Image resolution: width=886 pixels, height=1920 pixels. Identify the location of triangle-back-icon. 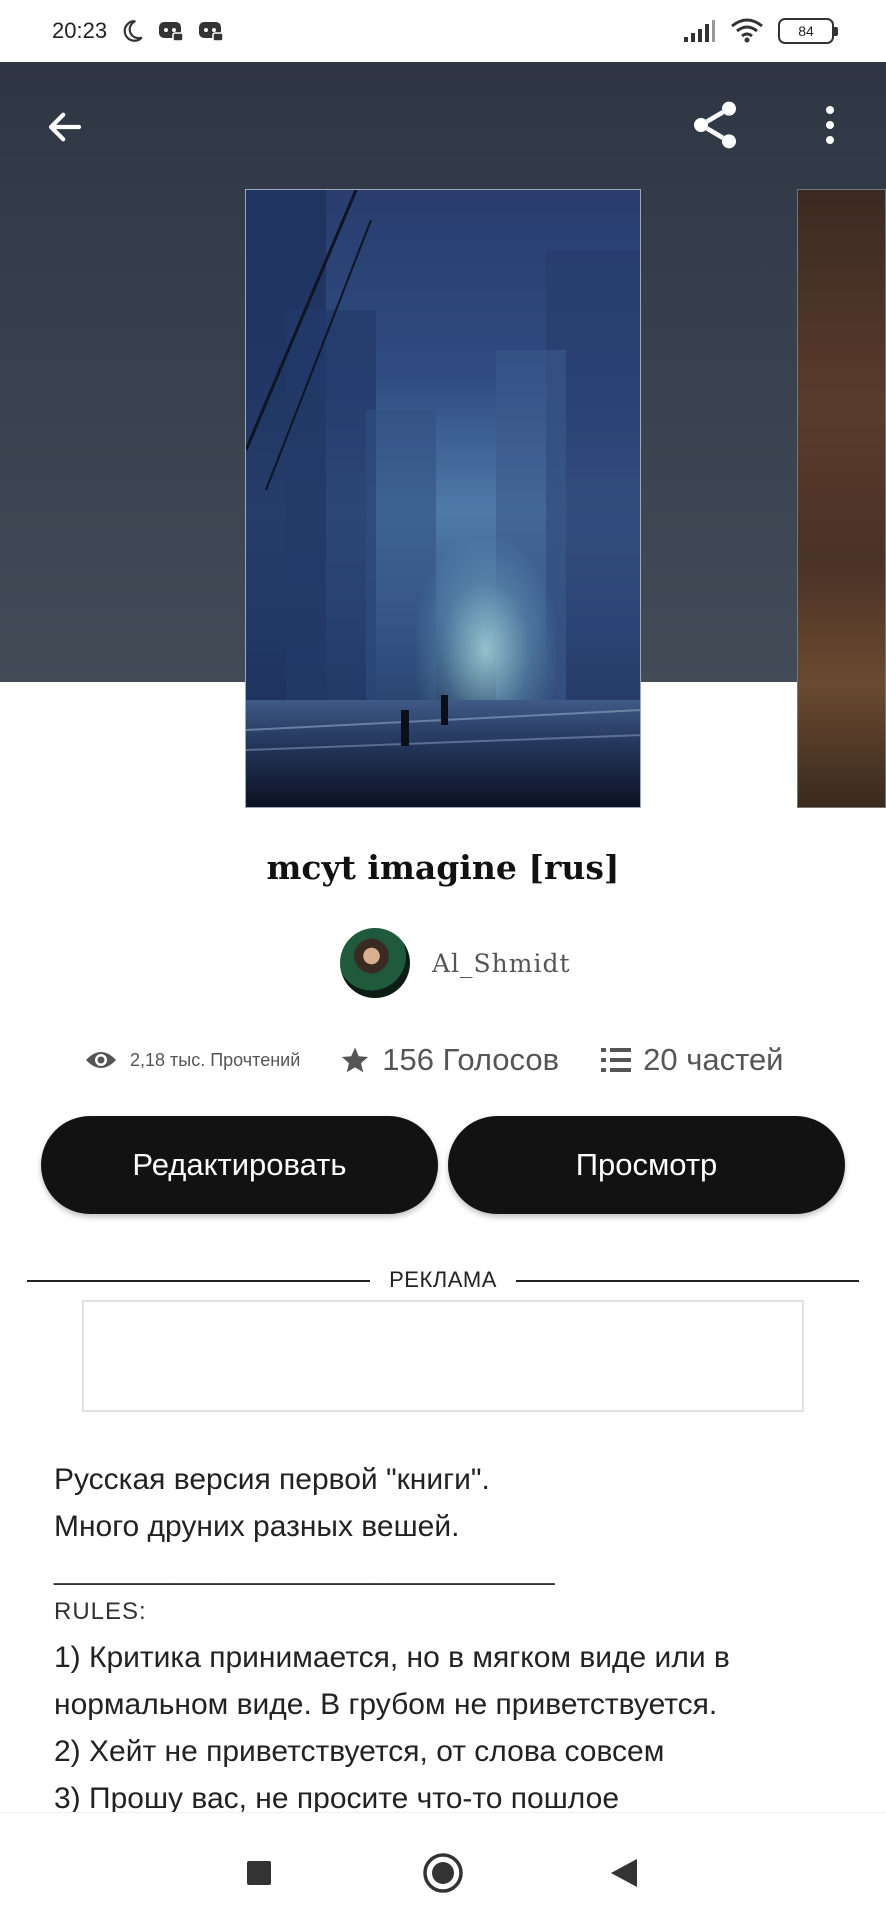
(624, 1873).